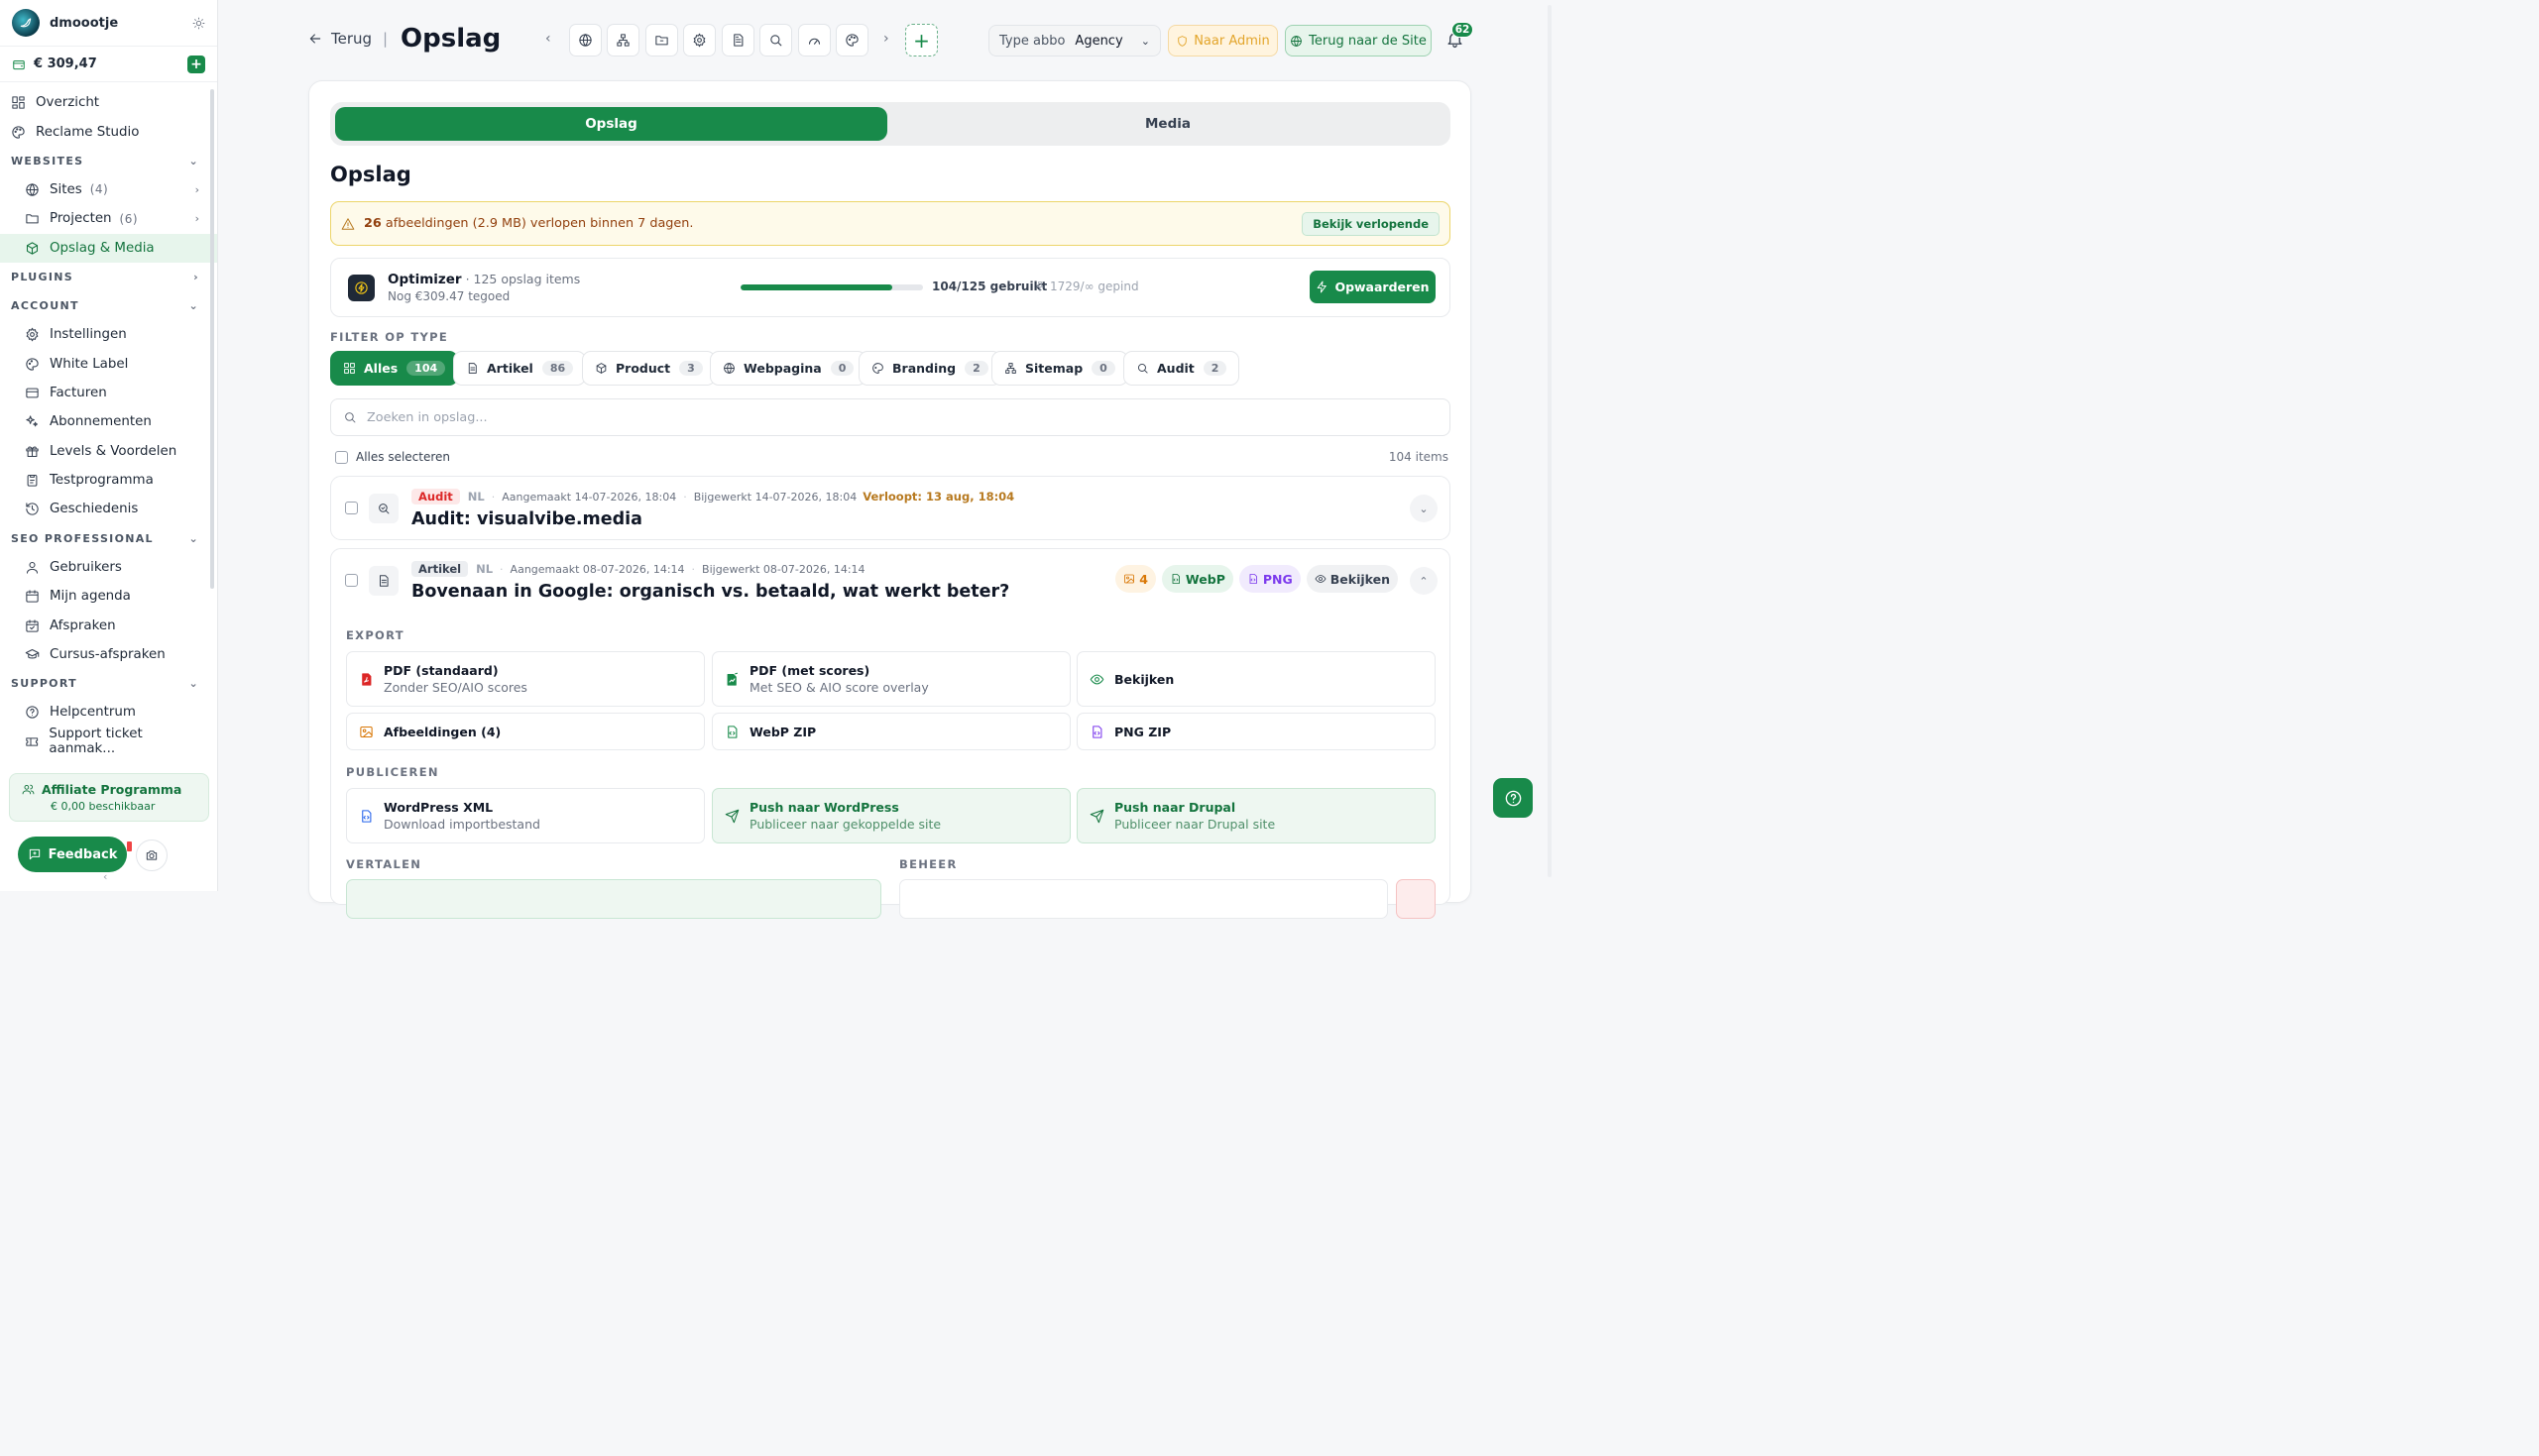 The width and height of the screenshot is (2539, 1456). Describe the element at coordinates (525, 731) in the screenshot. I see `export-images: Afbeeldingen (4)` at that location.